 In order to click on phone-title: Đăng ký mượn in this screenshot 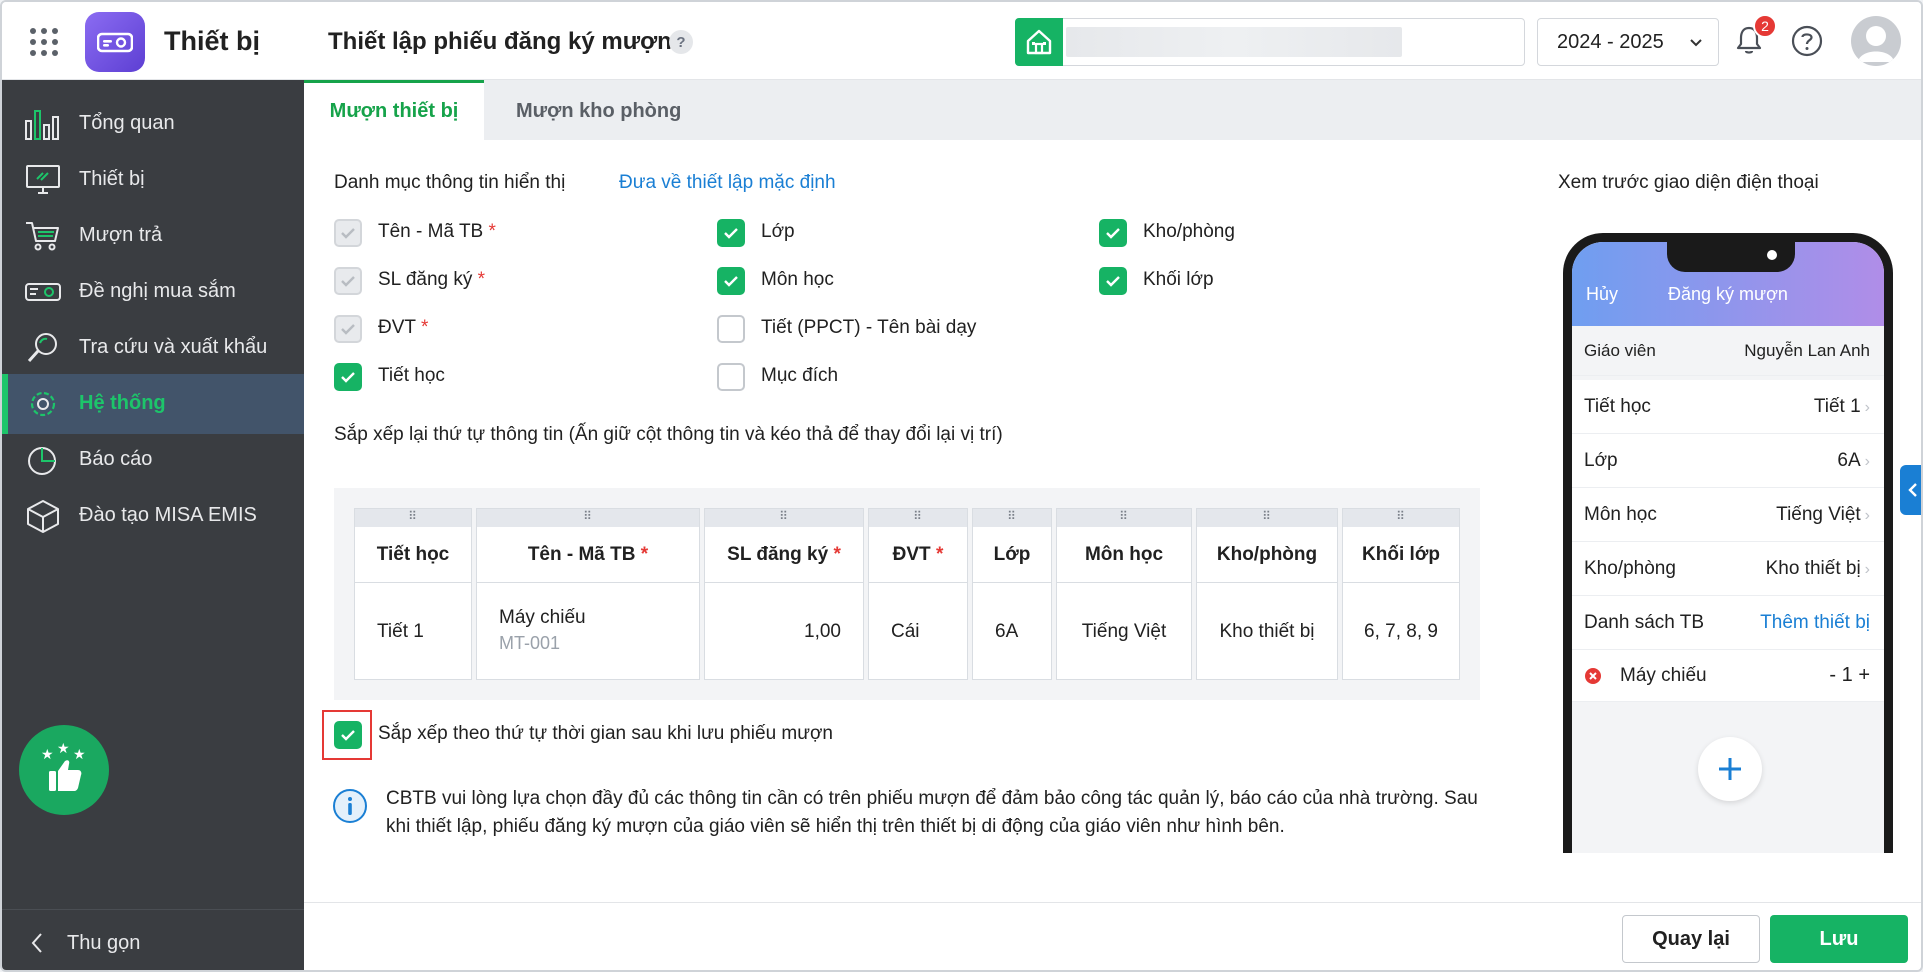, I will do `click(1728, 294)`.